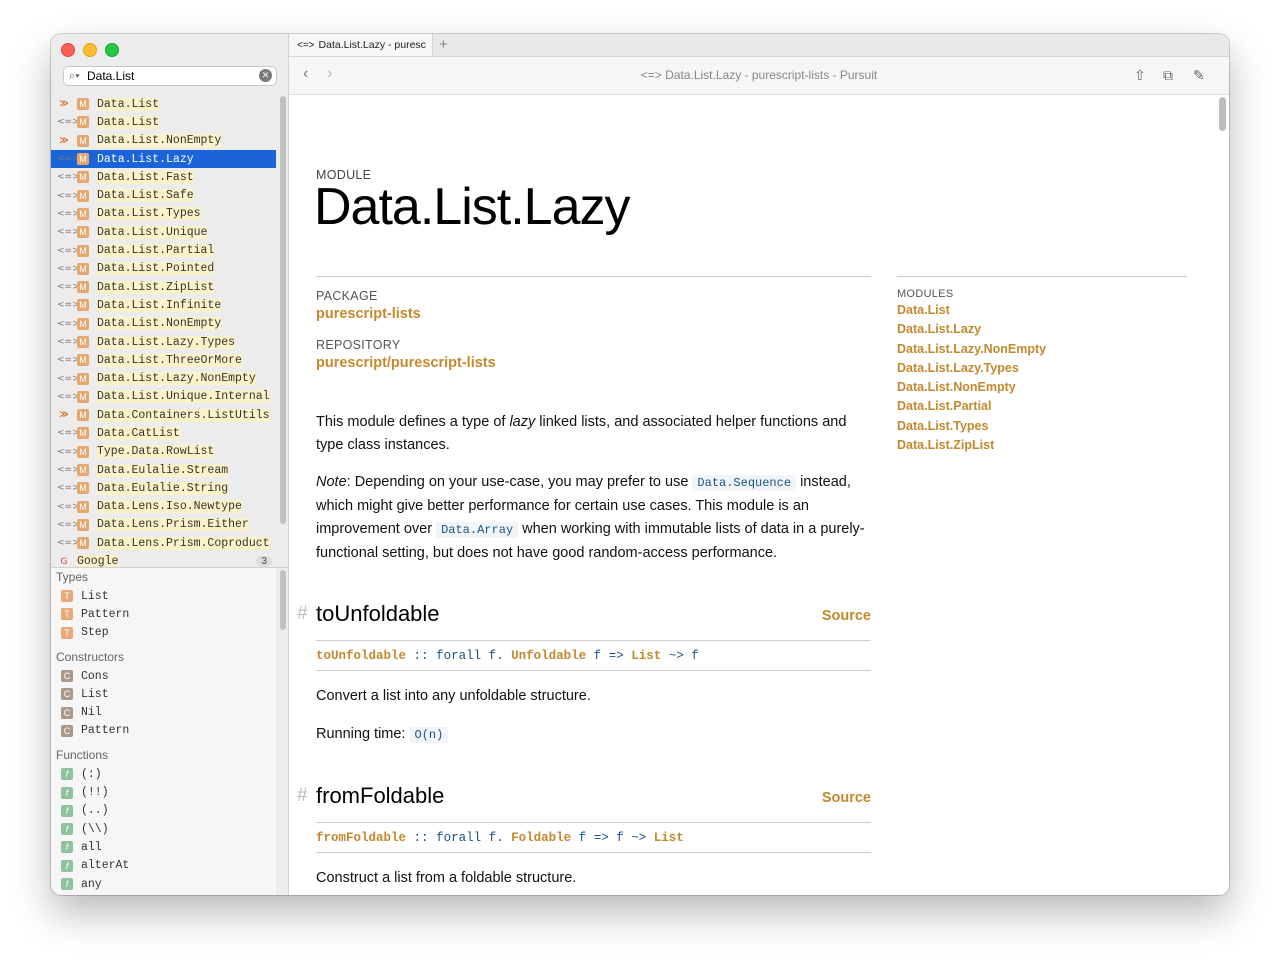 The image size is (1280, 963). Describe the element at coordinates (378, 613) in the screenshot. I see `decl-title-toUnfoldable: toUnfoldable` at that location.